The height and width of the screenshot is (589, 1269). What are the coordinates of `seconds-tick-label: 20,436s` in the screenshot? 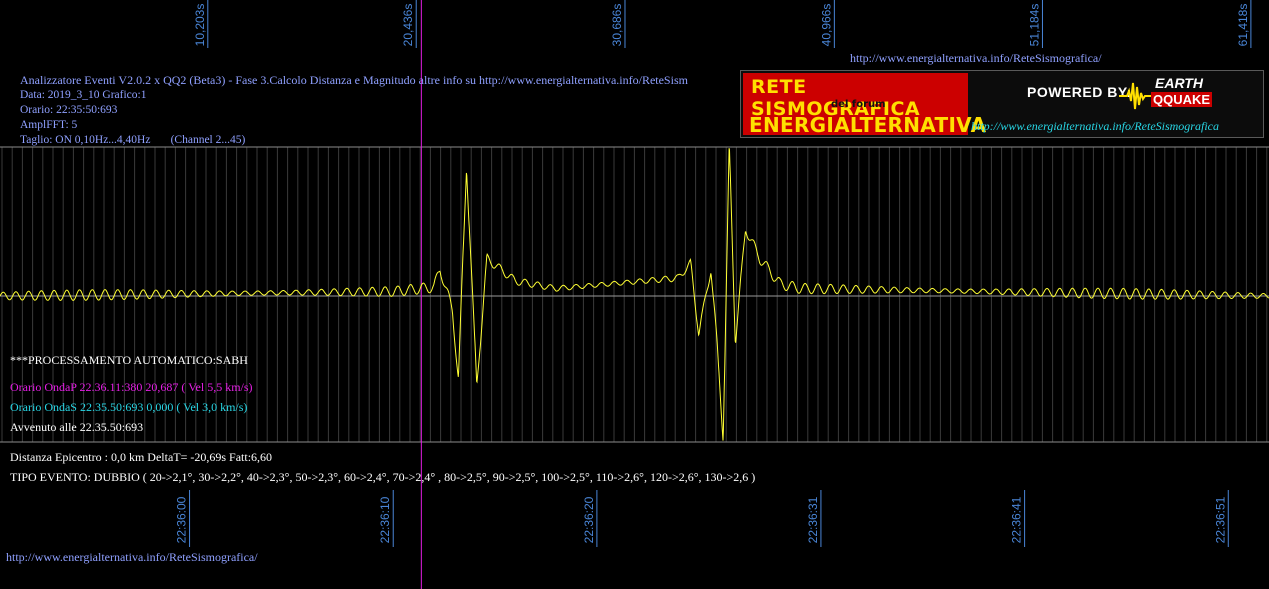 It's located at (408, 25).